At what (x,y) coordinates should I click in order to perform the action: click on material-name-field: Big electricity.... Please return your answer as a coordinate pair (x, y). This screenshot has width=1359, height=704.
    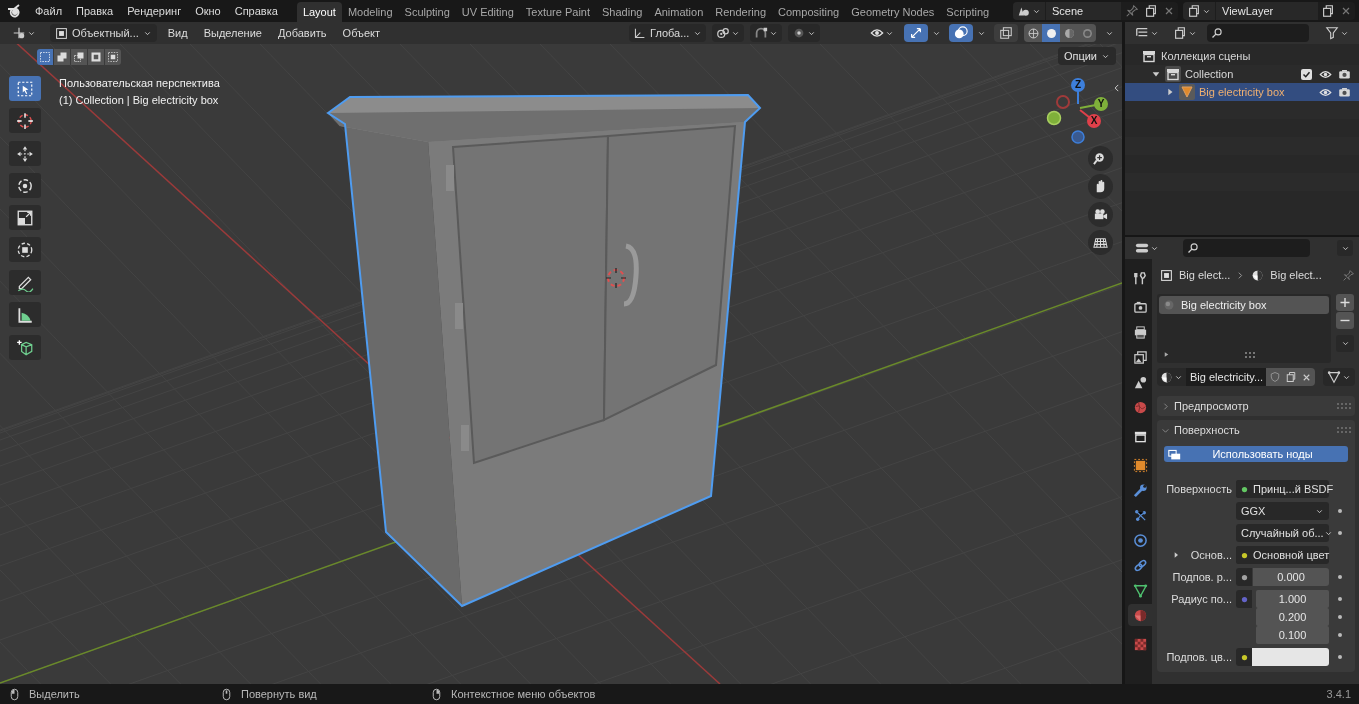
    Looking at the image, I should click on (1226, 377).